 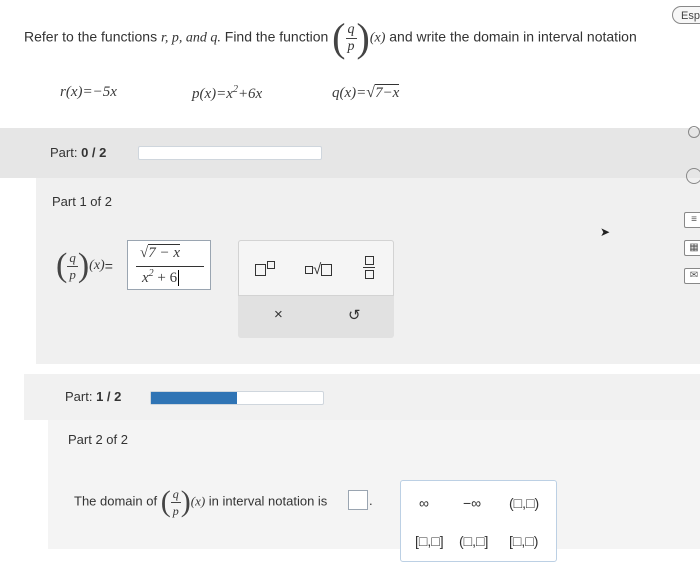 What do you see at coordinates (230, 153) in the screenshot?
I see `part-1-progress-track` at bounding box center [230, 153].